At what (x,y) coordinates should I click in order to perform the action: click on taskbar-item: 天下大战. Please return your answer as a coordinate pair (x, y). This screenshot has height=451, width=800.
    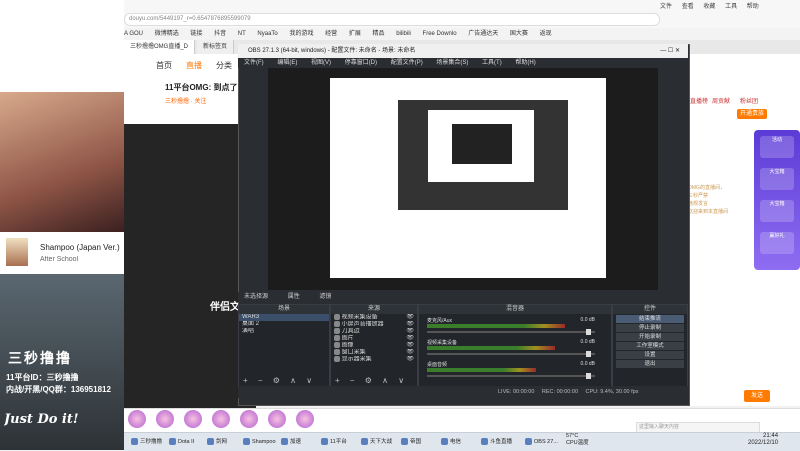
    Looking at the image, I should click on (376, 442).